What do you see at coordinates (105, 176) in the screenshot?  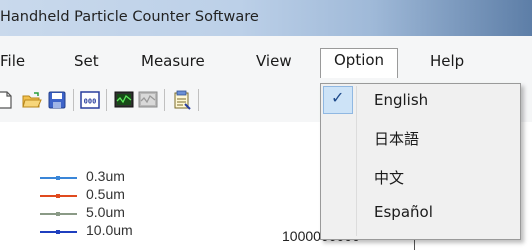 I see `legend-label: 0.3um` at bounding box center [105, 176].